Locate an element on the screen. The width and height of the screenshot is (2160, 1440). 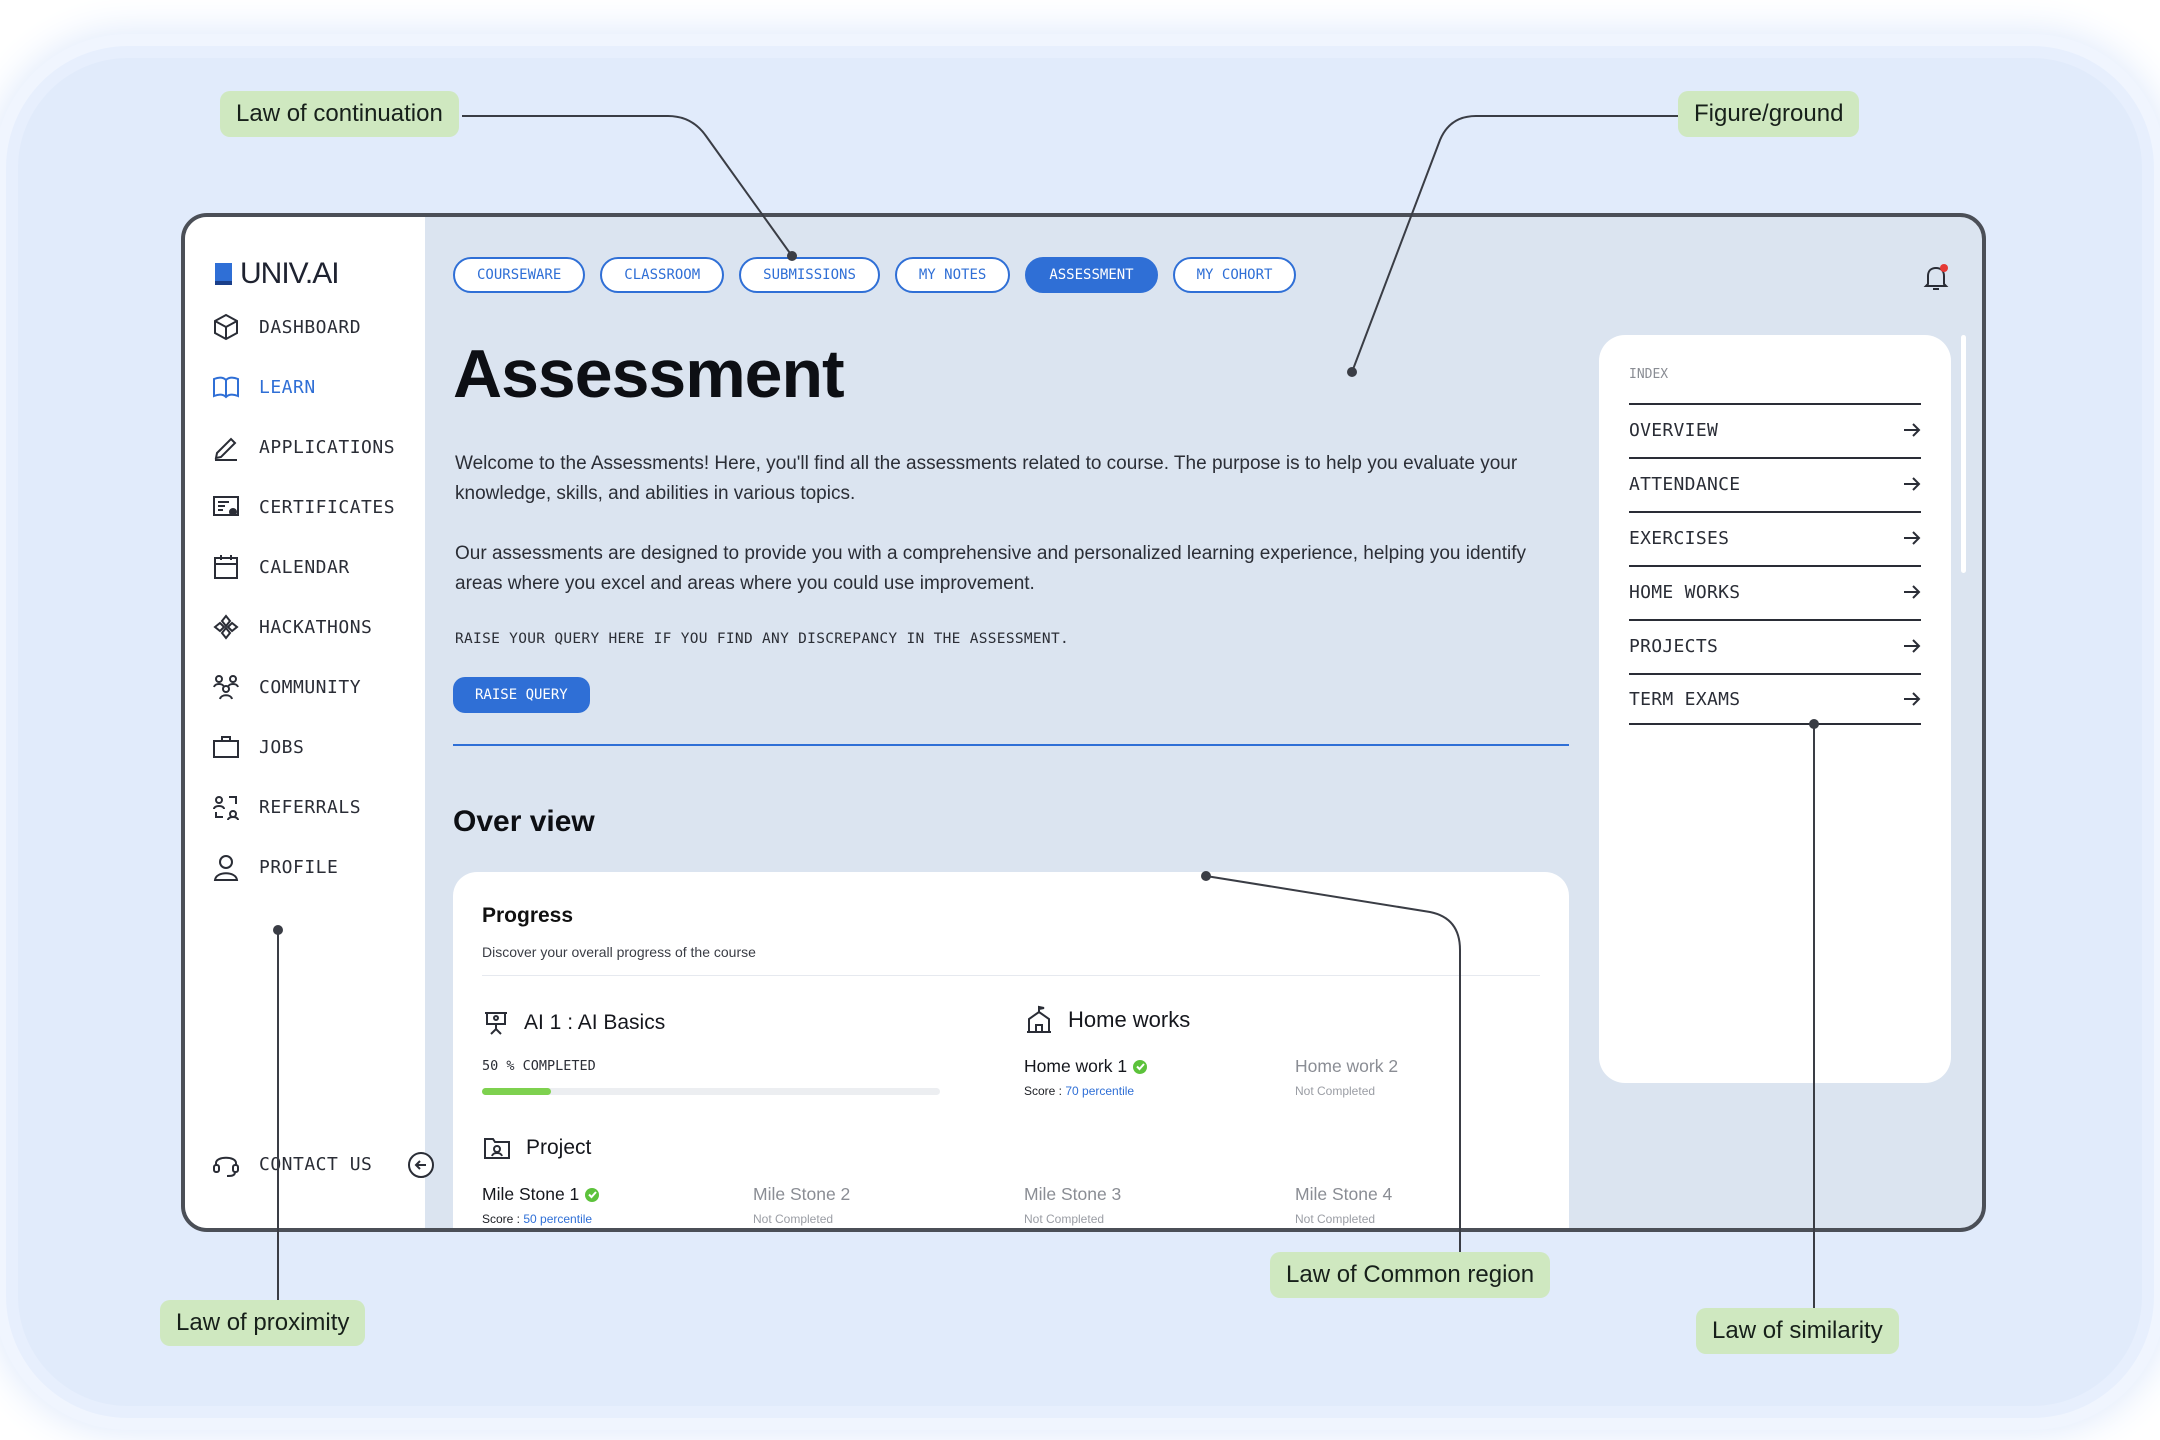
raise-query-button: RAISE QUERY is located at coordinates (521, 695).